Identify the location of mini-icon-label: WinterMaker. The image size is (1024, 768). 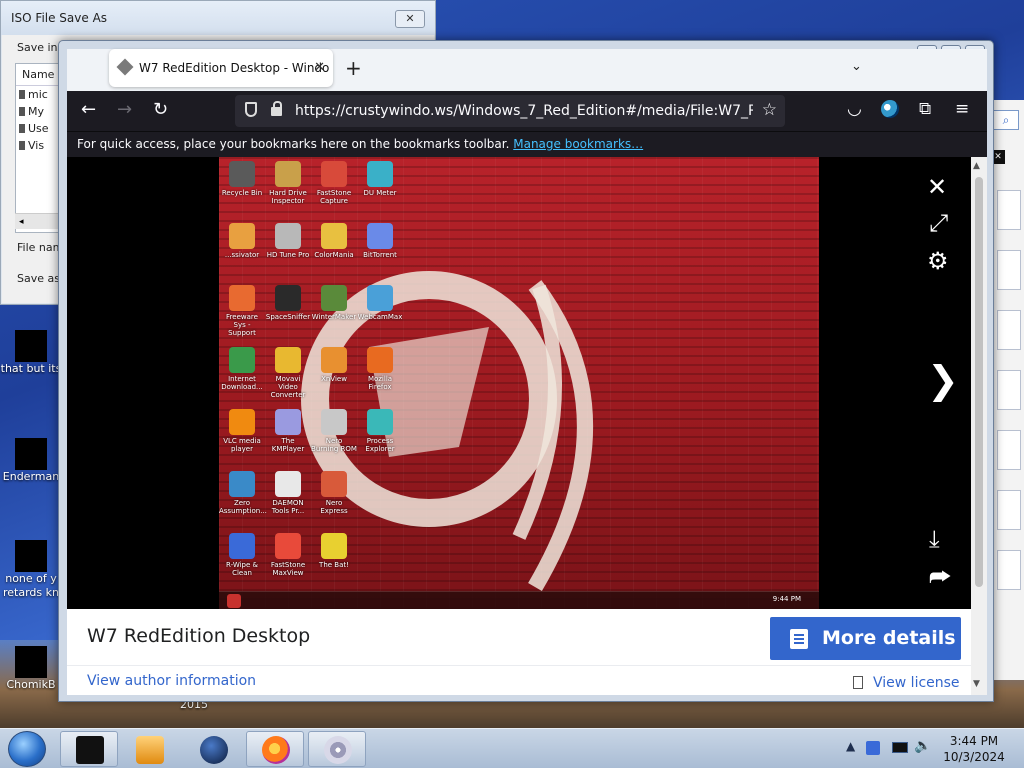
(334, 317).